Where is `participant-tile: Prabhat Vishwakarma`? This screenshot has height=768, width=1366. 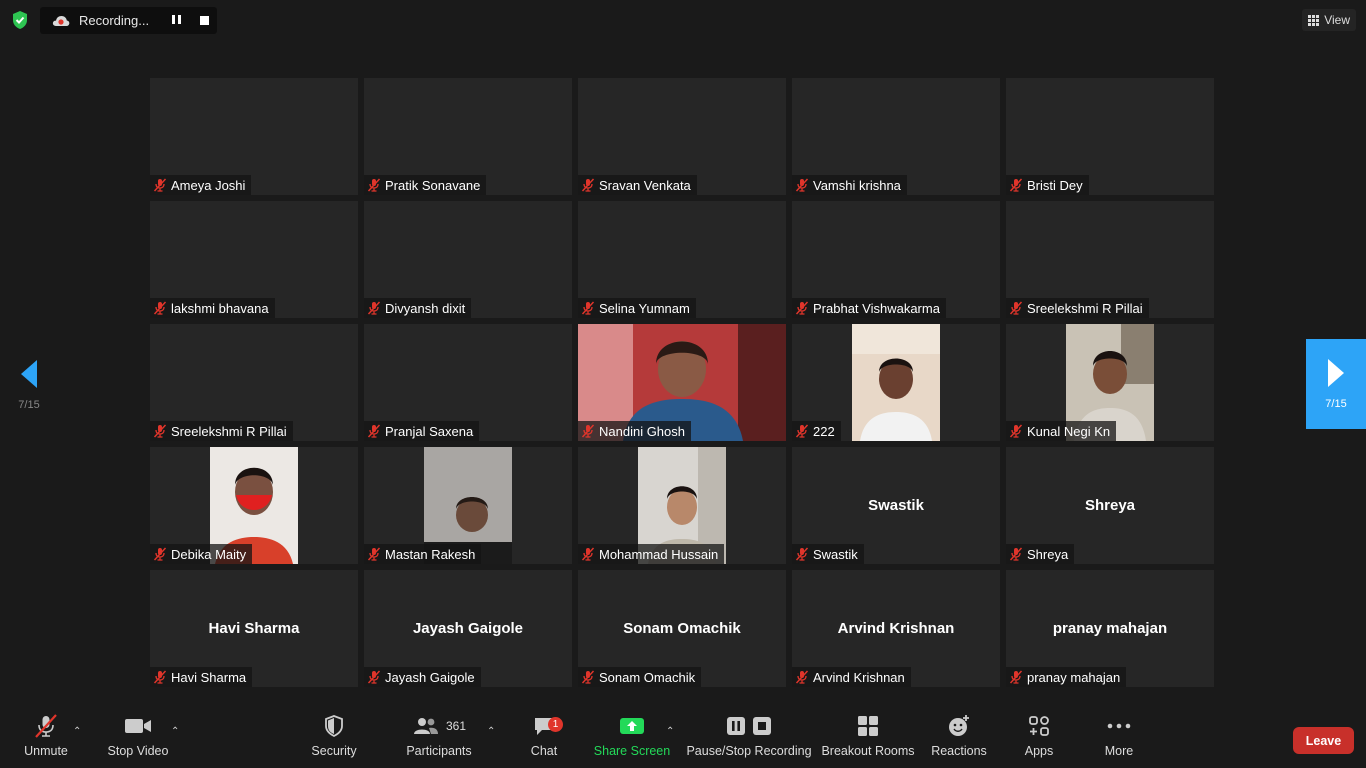
participant-tile: Prabhat Vishwakarma is located at coordinates (896, 259).